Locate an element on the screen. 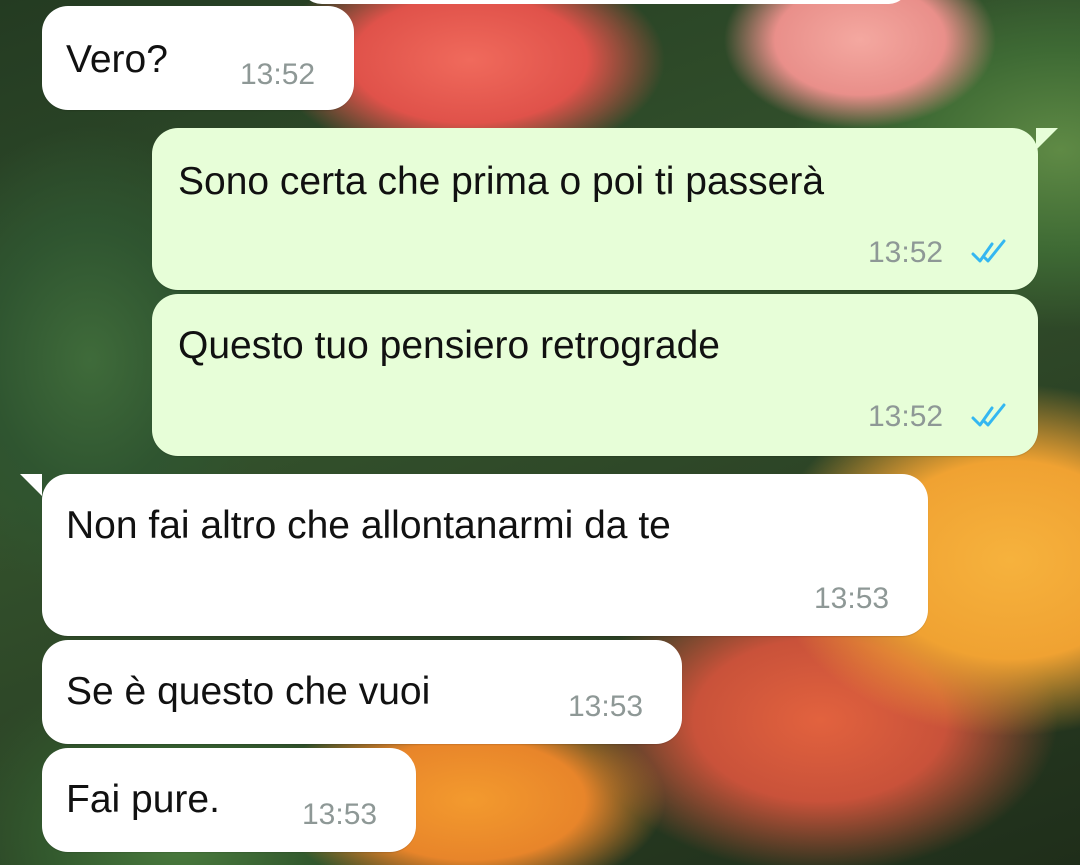  previous-message-bubble-edge is located at coordinates (605, 2).